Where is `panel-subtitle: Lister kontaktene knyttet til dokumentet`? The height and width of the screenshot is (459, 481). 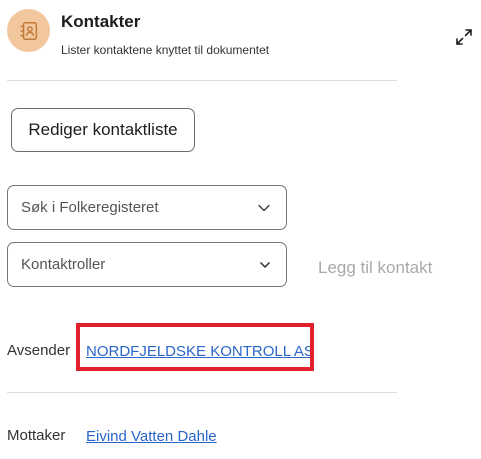 panel-subtitle: Lister kontaktene knyttet til dokumentet is located at coordinates (165, 50).